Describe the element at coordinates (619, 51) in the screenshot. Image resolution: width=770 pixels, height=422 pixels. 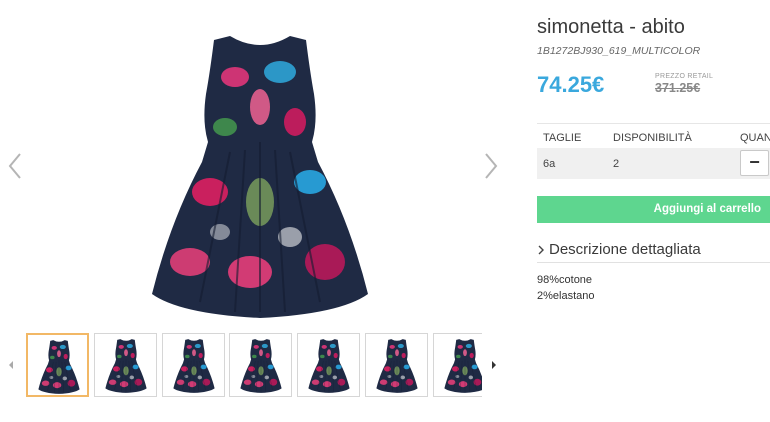
I see `product-sku: 1B1272BJ930_619_MULTICOLOR` at that location.